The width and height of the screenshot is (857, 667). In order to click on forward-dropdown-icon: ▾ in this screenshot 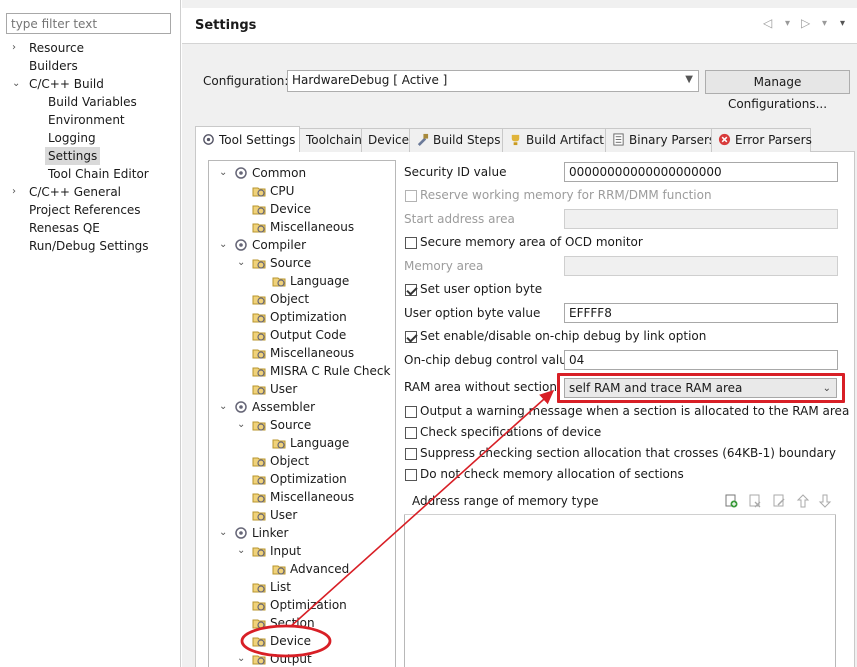, I will do `click(824, 23)`.